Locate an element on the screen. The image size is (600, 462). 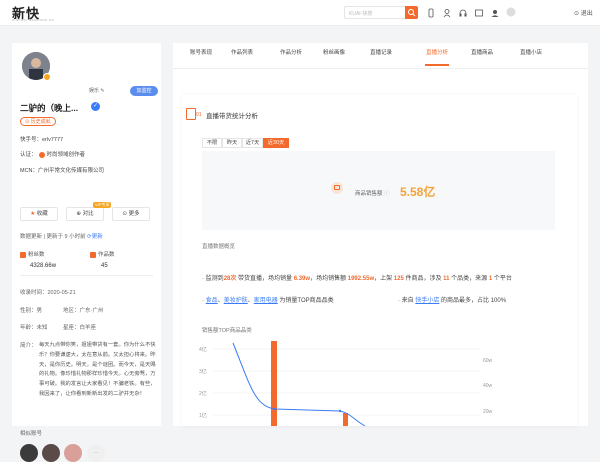
summary-value: 28次 is located at coordinates (230, 279).